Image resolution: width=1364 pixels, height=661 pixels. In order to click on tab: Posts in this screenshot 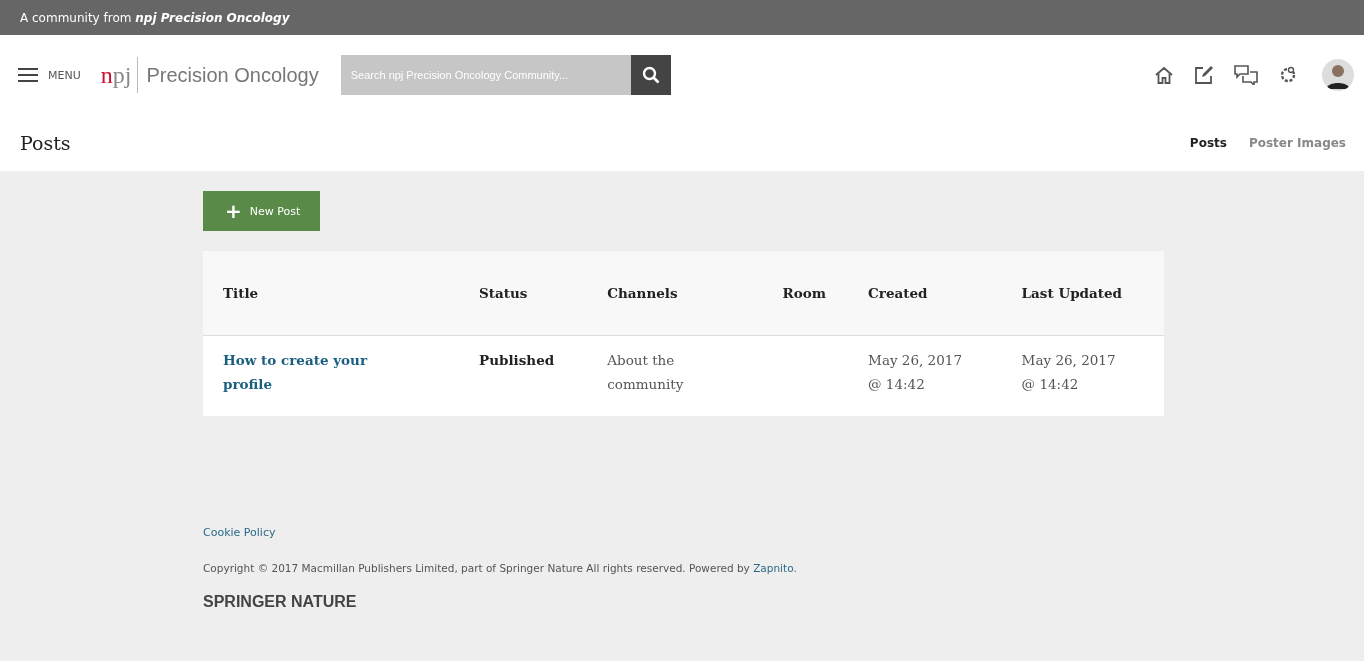, I will do `click(1208, 143)`.